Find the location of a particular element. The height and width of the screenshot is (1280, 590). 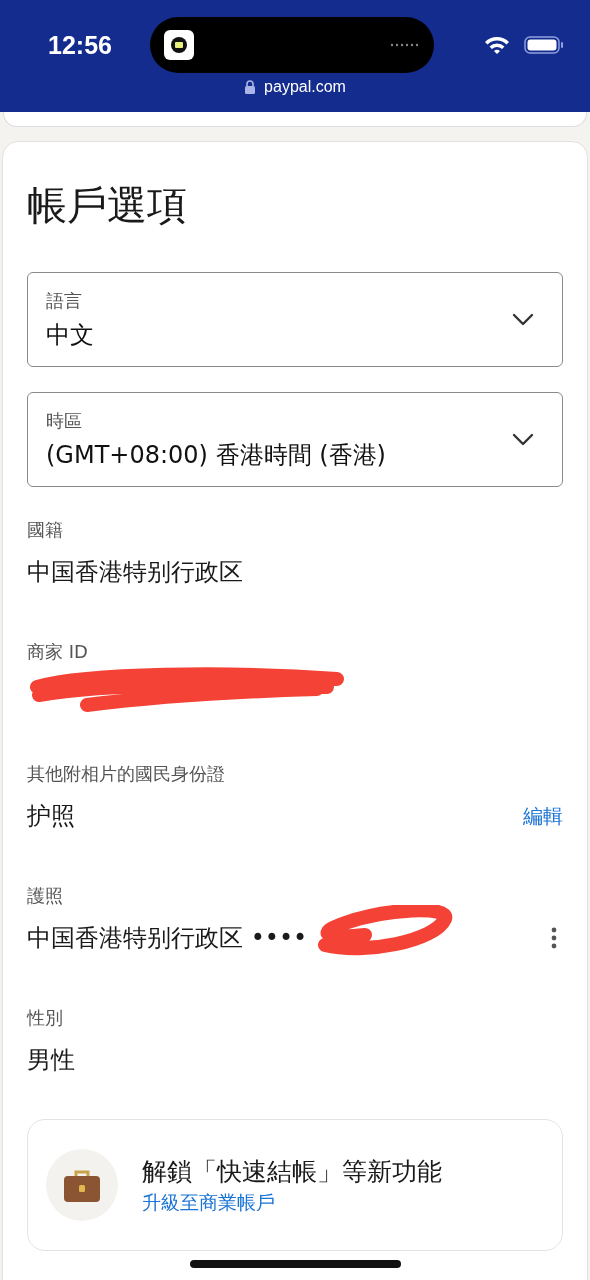

detail-value: 男性 is located at coordinates (51, 1060).